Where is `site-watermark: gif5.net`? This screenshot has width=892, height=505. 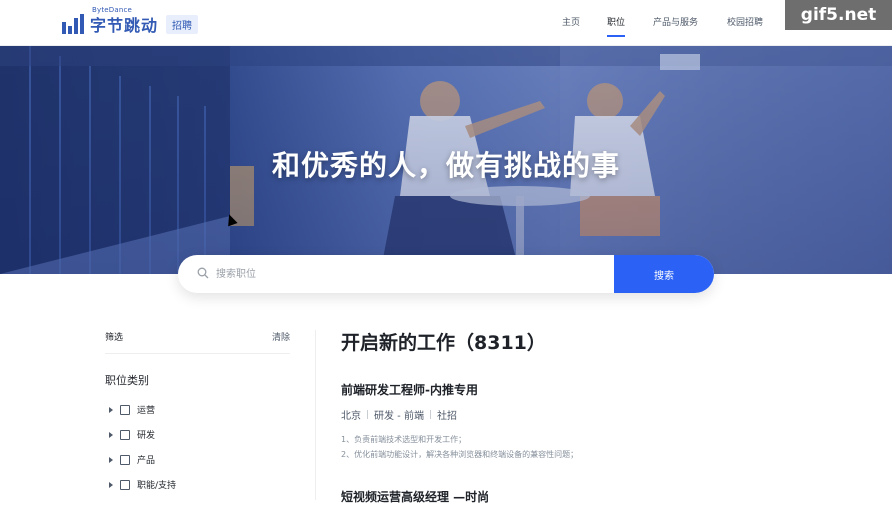
site-watermark: gif5.net is located at coordinates (838, 15).